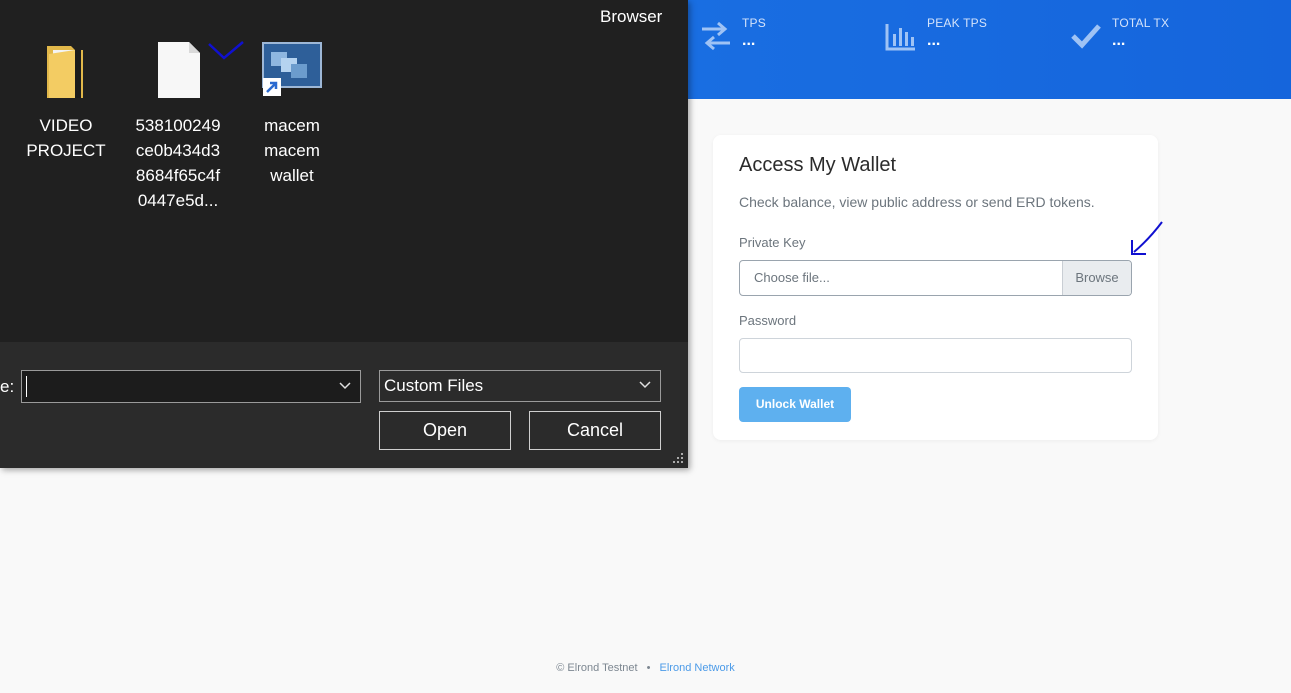  What do you see at coordinates (1086, 36) in the screenshot?
I see `checkmark-icon` at bounding box center [1086, 36].